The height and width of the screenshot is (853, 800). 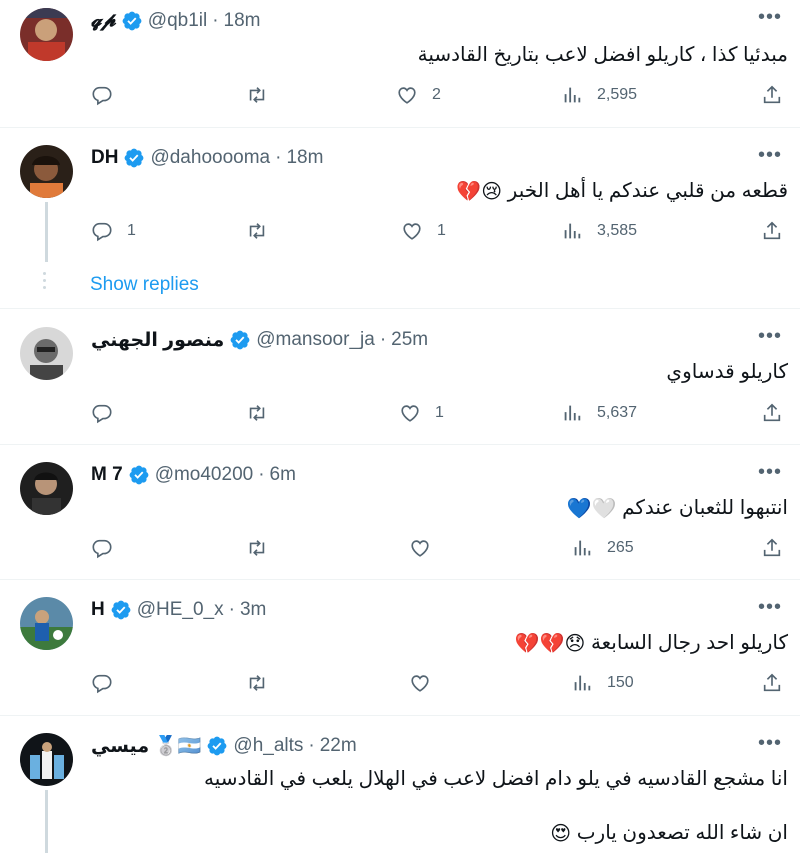 I want to click on like-button: 2, so click(x=418, y=95).